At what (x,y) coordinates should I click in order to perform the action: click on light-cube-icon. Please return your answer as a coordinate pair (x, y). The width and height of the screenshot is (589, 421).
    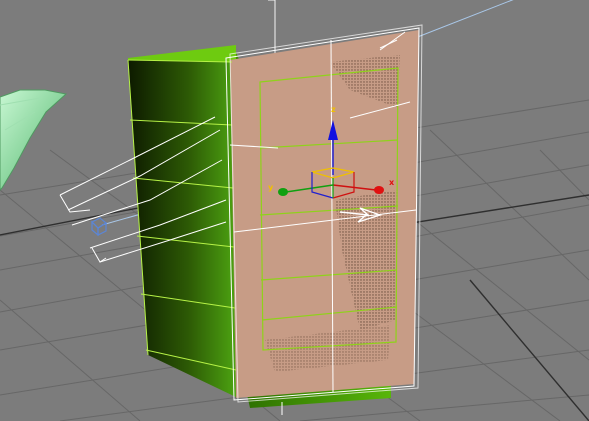
    Looking at the image, I should click on (99, 227).